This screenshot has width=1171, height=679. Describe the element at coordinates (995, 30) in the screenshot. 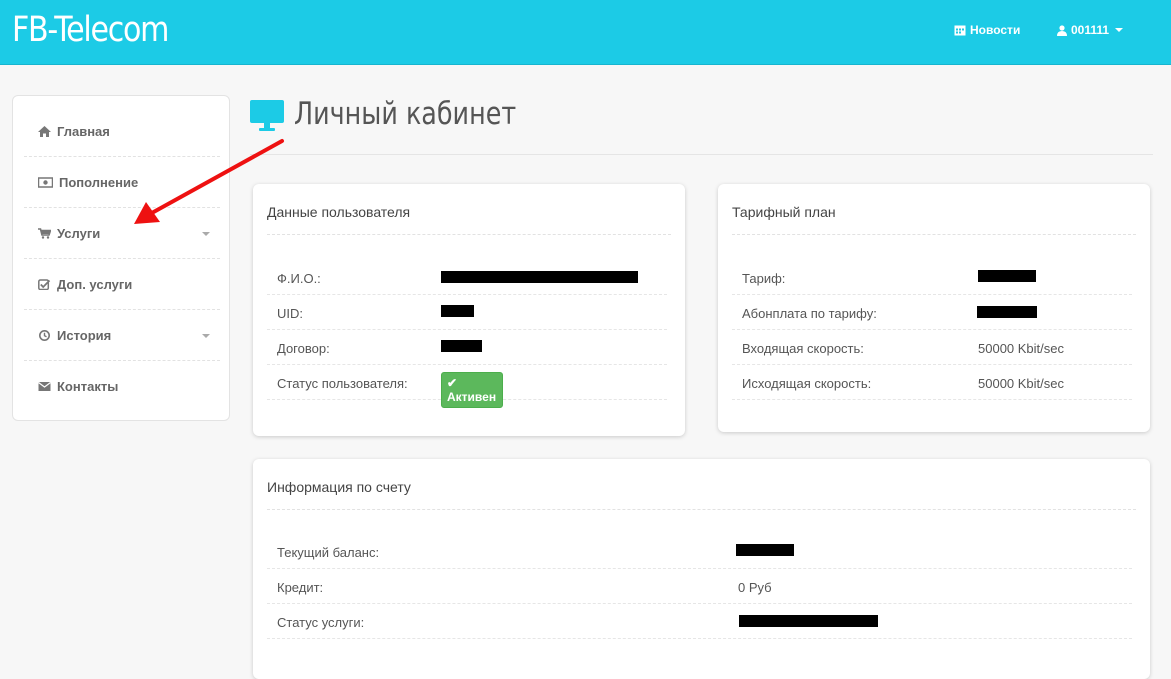

I see `news-label: Новости` at that location.